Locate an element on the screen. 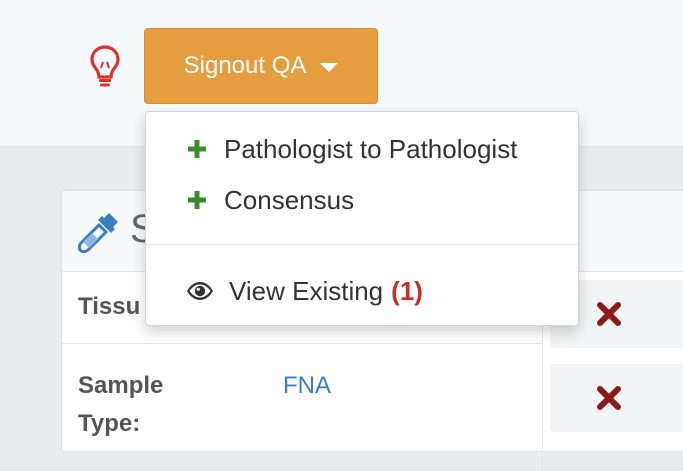  signout-qa-label: Signout QA is located at coordinates (245, 65).